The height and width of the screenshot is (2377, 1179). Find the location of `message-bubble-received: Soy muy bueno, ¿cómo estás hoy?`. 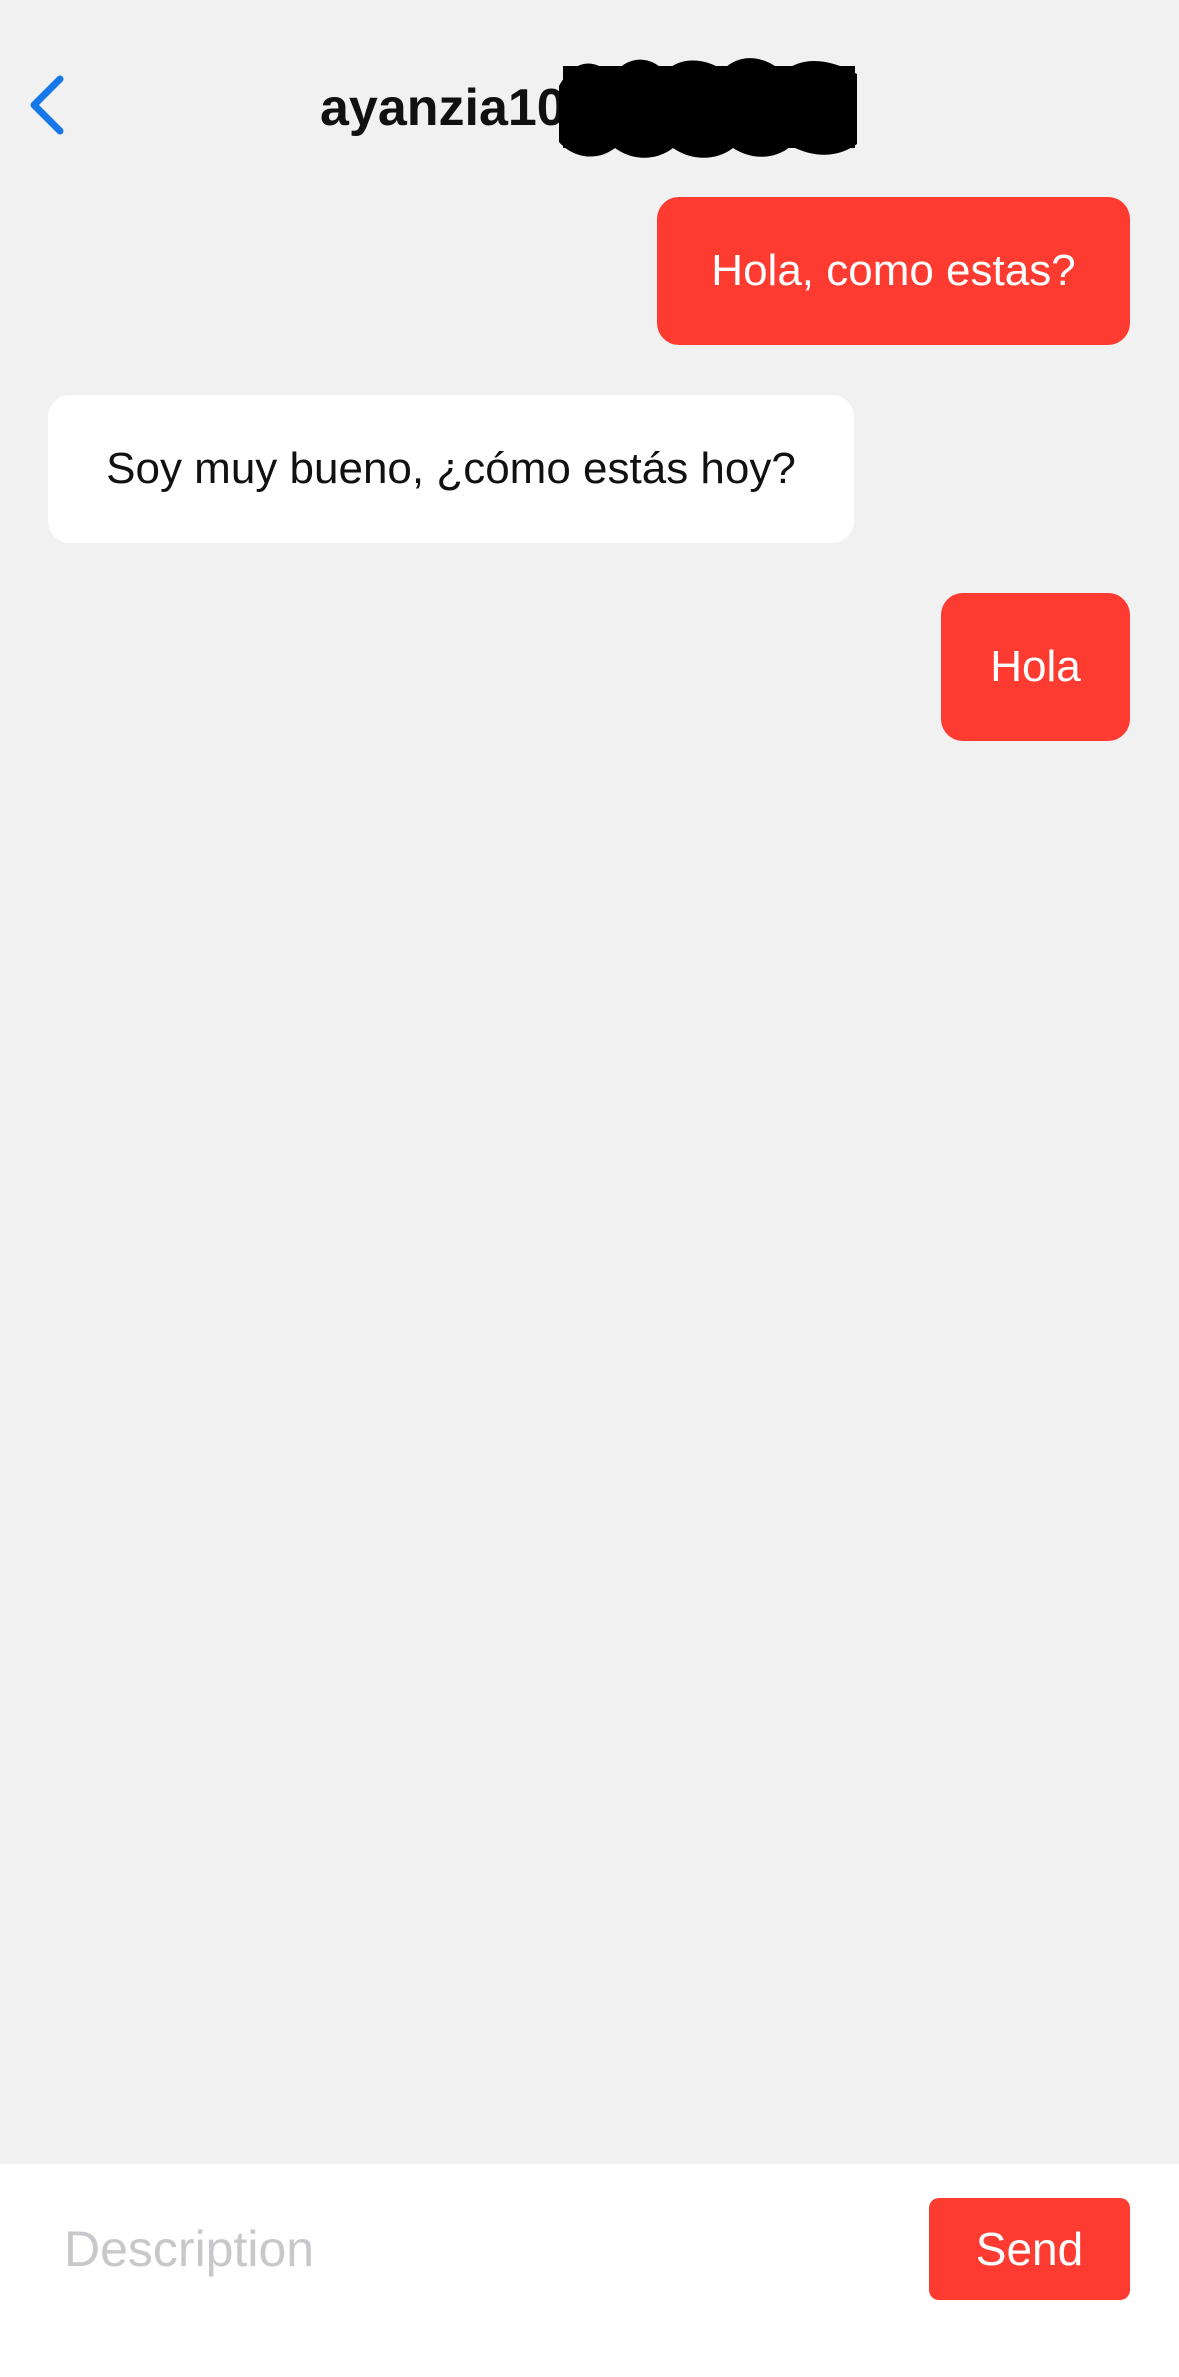

message-bubble-received: Soy muy bueno, ¿cómo estás hoy? is located at coordinates (451, 469).